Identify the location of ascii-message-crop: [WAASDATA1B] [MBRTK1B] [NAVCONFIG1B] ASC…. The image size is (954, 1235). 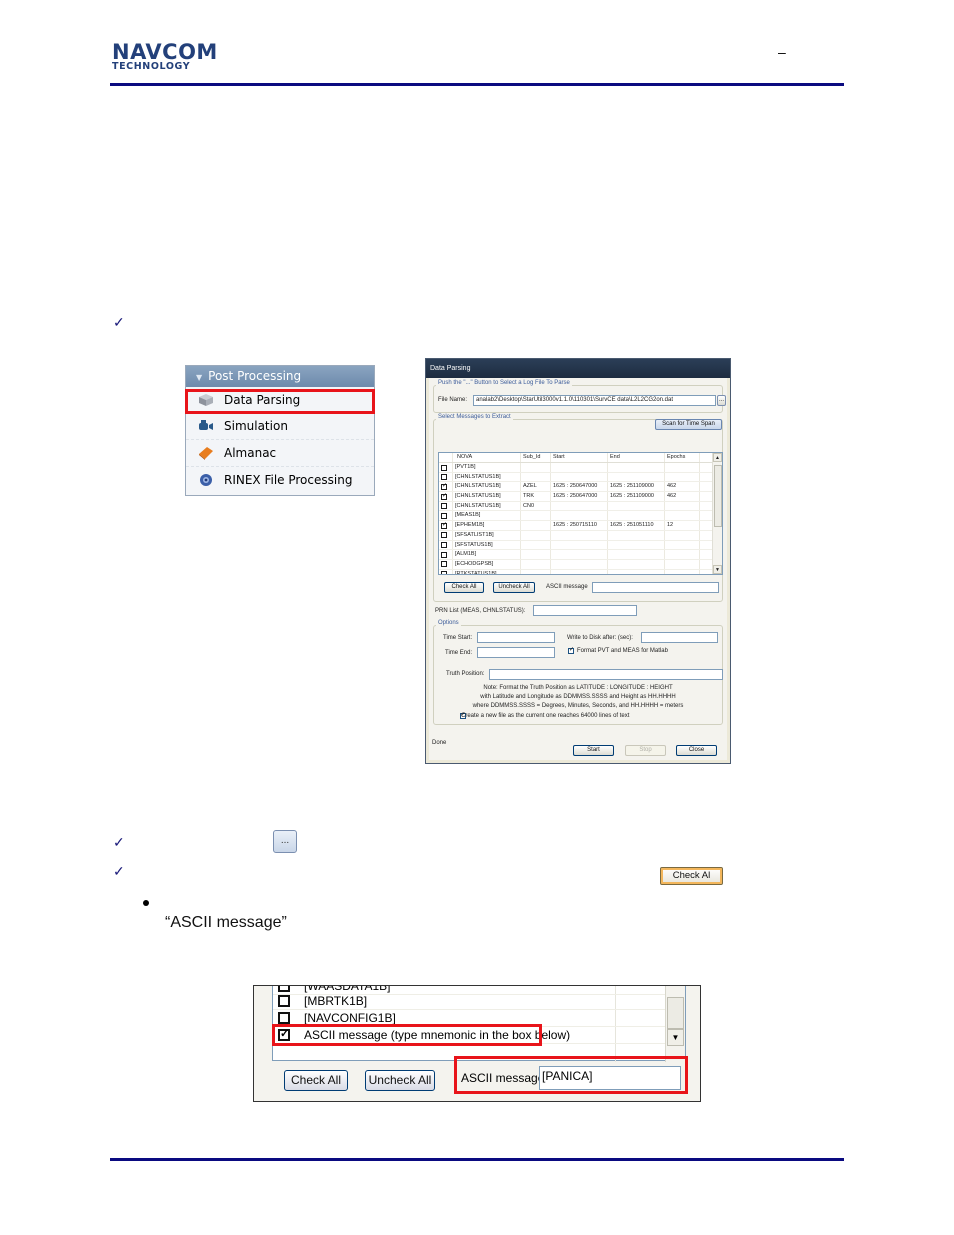
(477, 1043).